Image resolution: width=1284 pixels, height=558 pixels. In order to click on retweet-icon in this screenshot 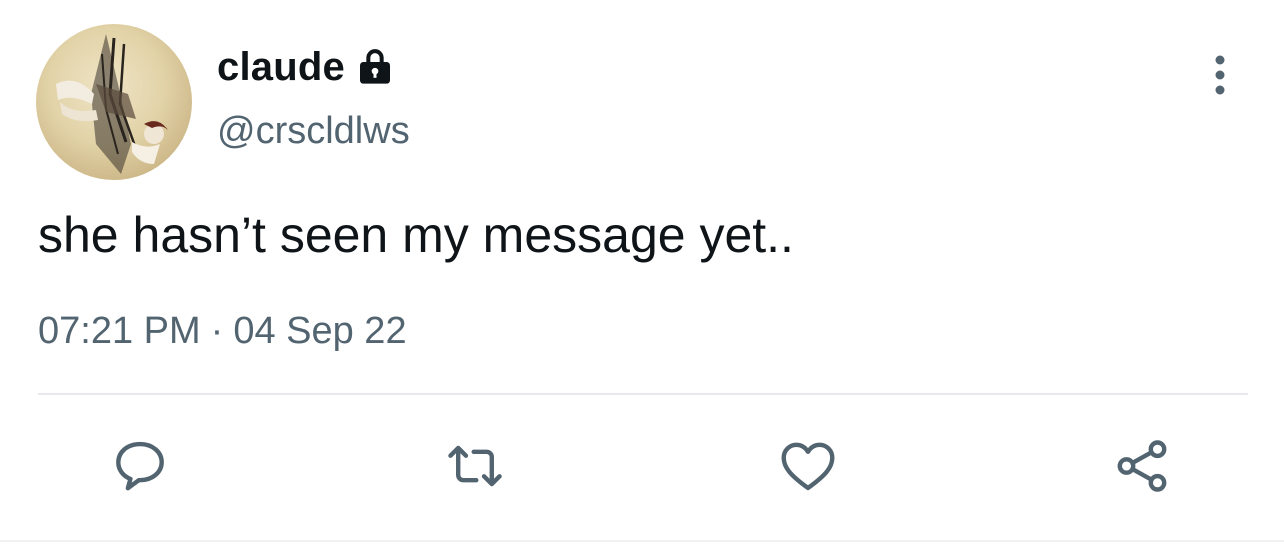, I will do `click(475, 466)`.